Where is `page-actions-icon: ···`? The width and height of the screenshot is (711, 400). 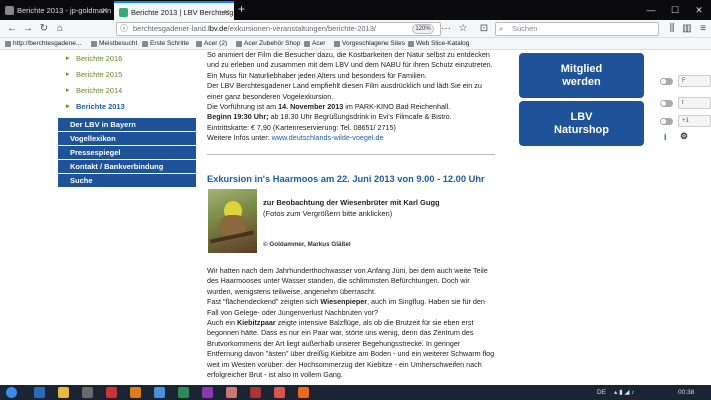
page-actions-icon: ··· is located at coordinates (446, 29).